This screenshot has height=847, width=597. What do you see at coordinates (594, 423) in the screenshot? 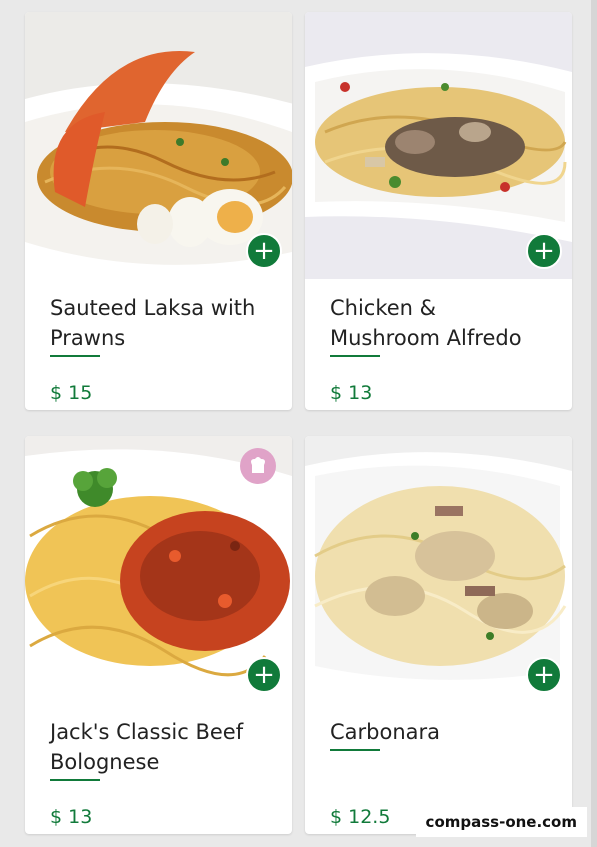
I see `scrollbar` at bounding box center [594, 423].